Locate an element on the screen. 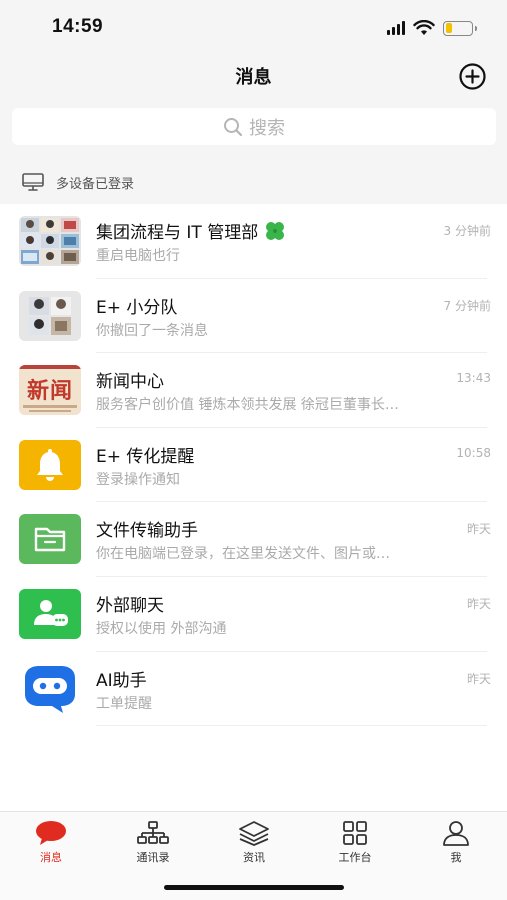  tab-workbench: 工作台 is located at coordinates (355, 842).